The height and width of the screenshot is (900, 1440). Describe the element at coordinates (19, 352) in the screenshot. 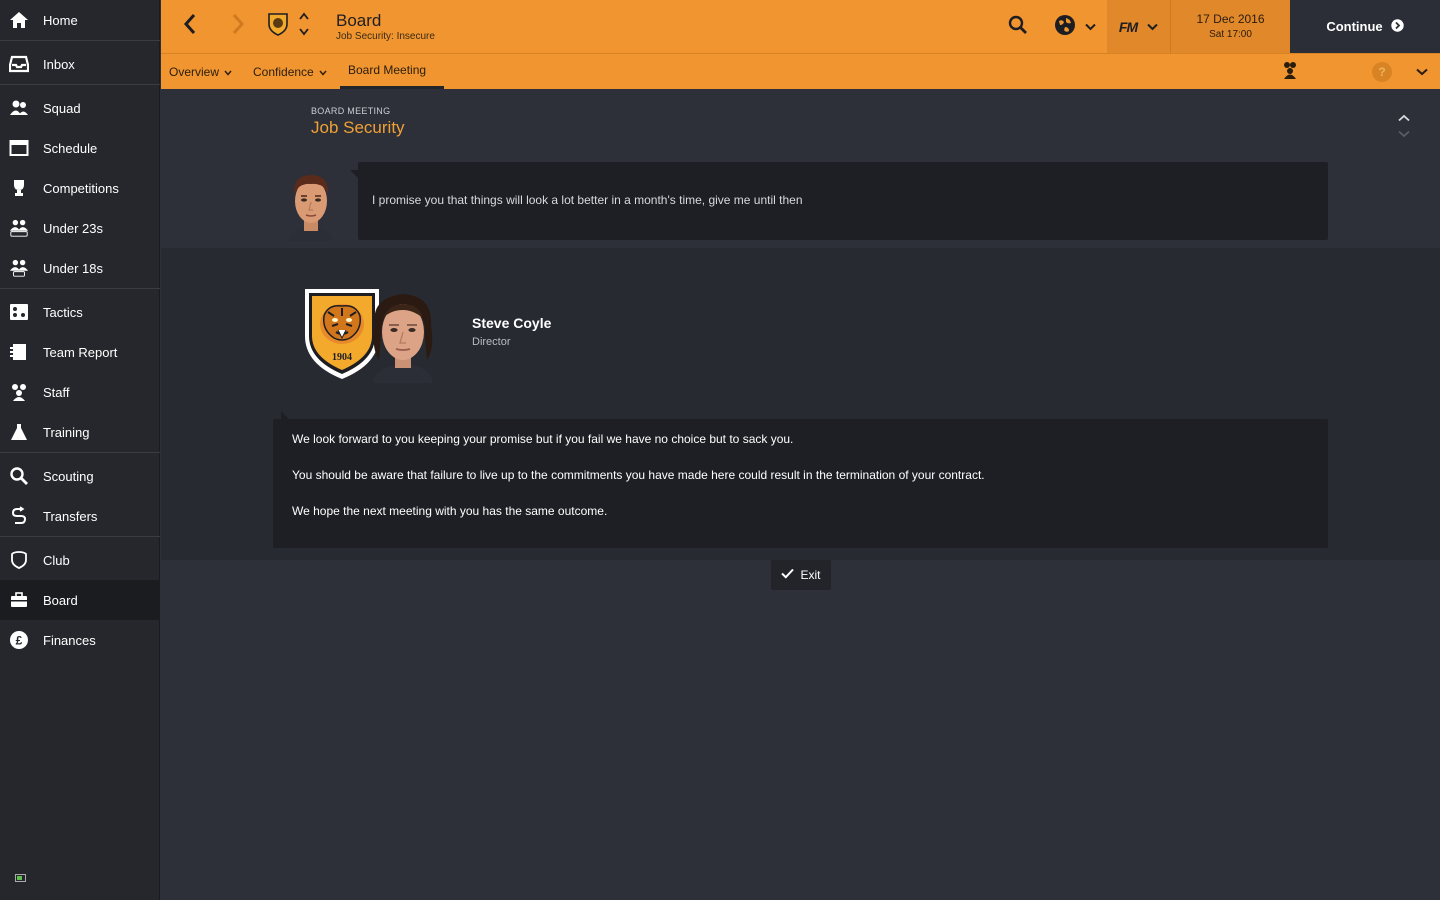

I see `report-icon` at that location.